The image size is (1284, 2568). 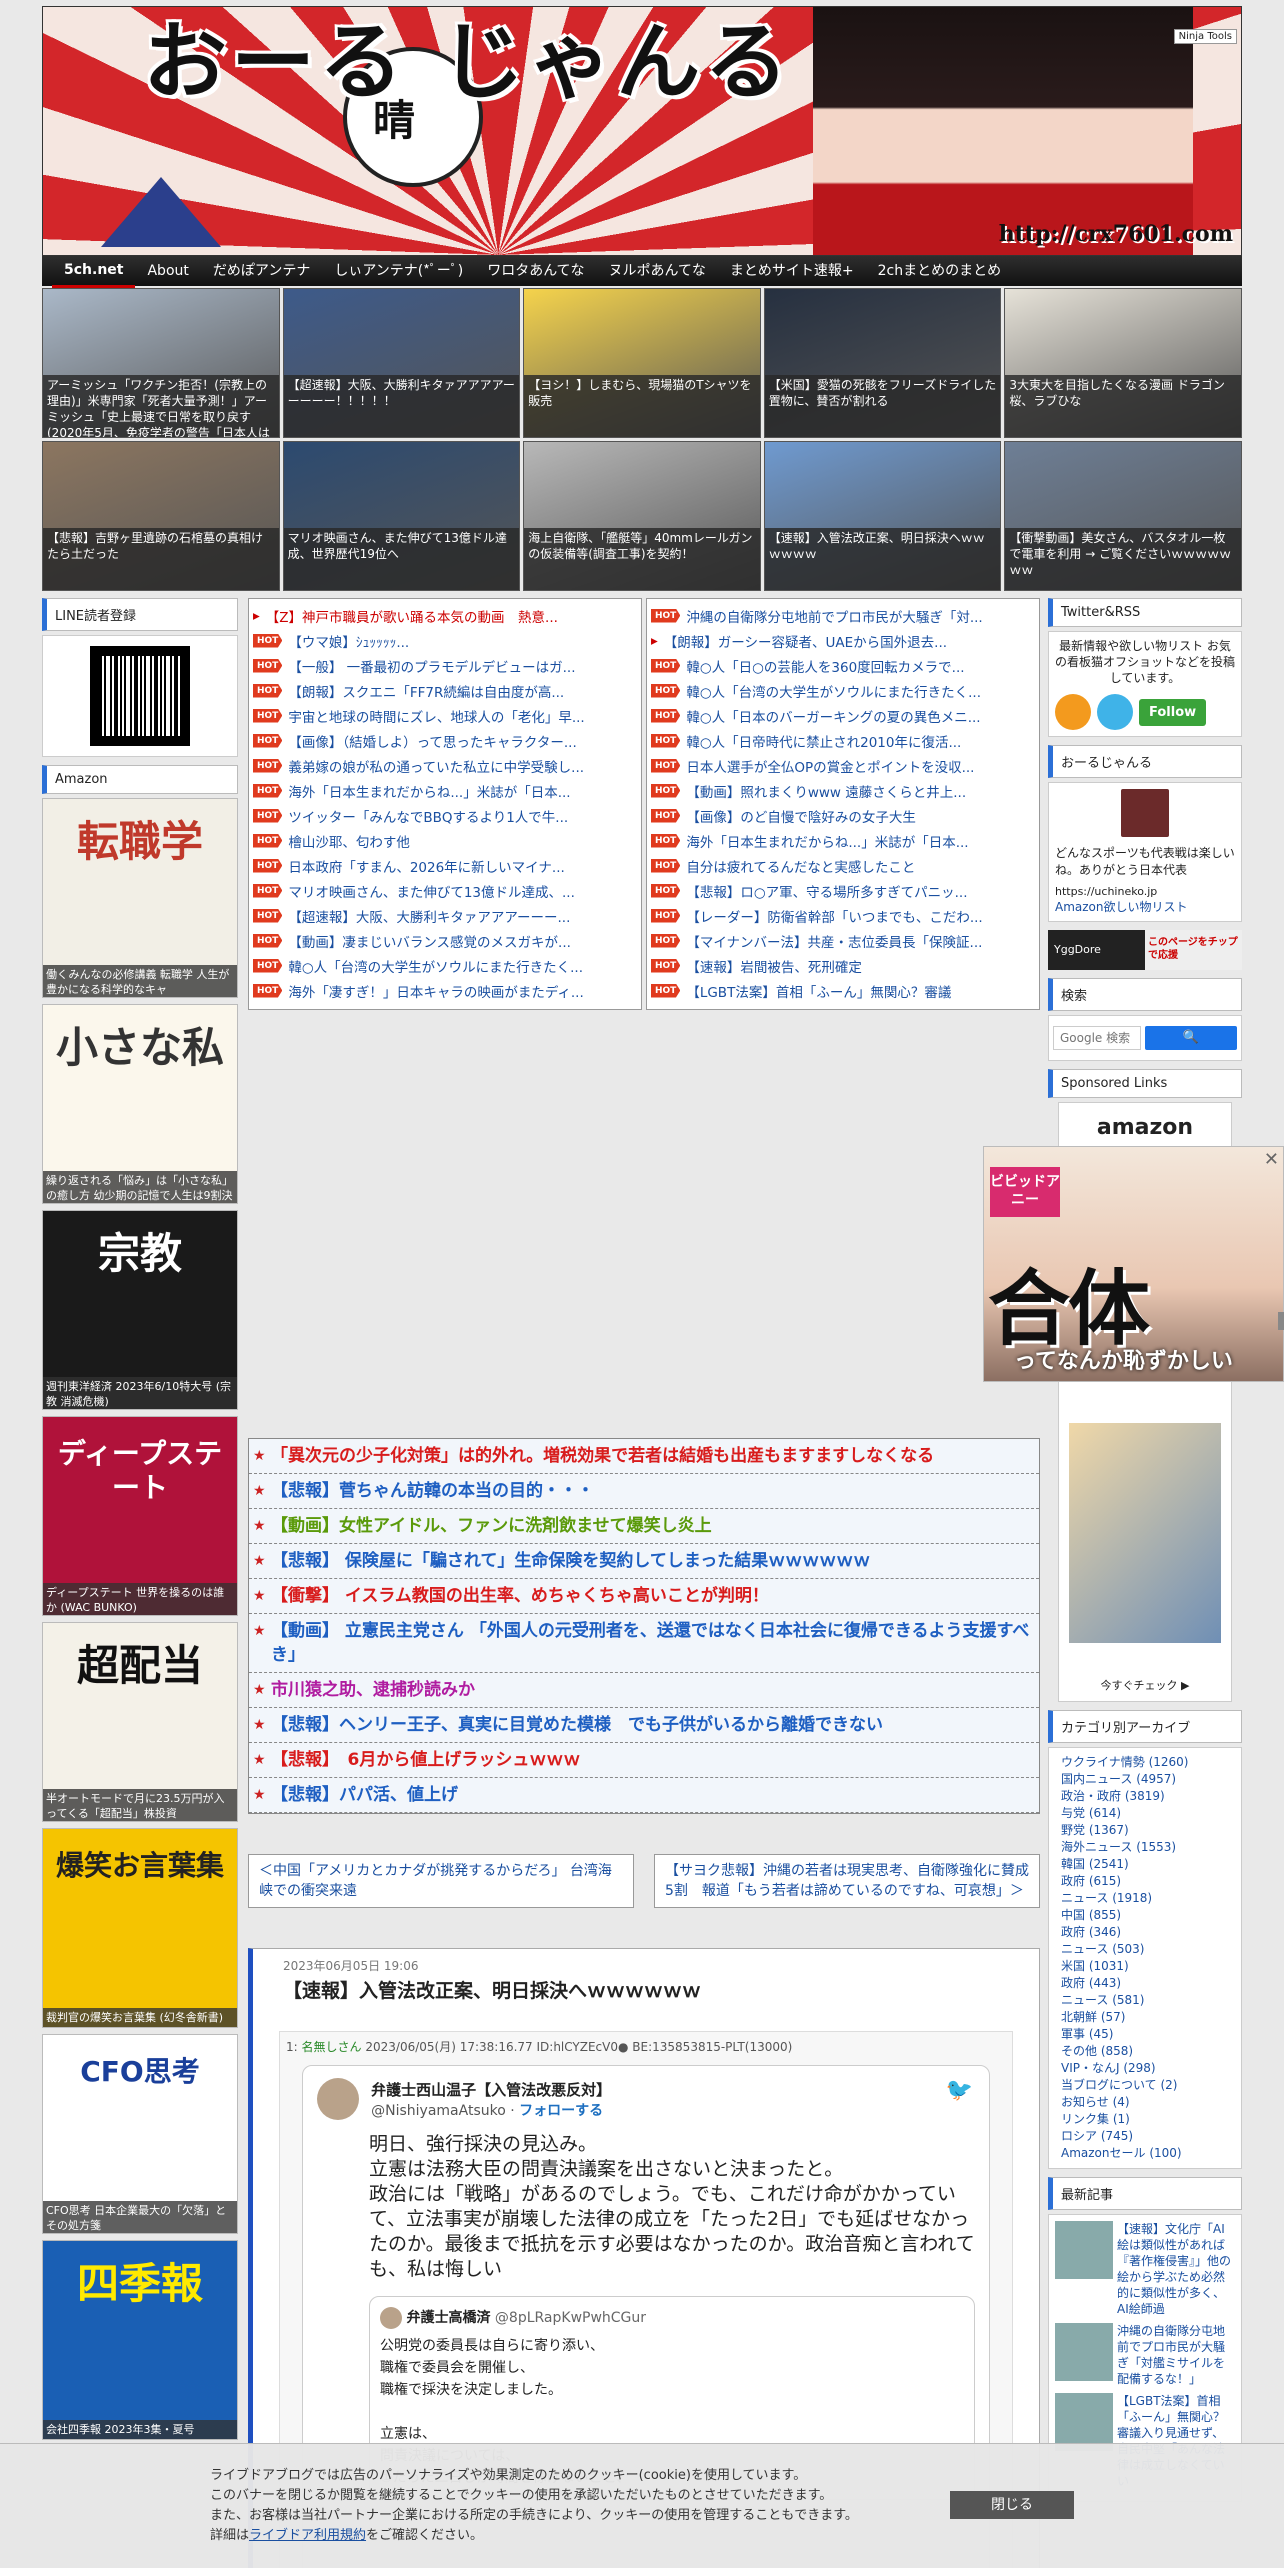 What do you see at coordinates (261, 271) in the screenshot?
I see `nav-damepo-antenna: だめぽアンテナ` at bounding box center [261, 271].